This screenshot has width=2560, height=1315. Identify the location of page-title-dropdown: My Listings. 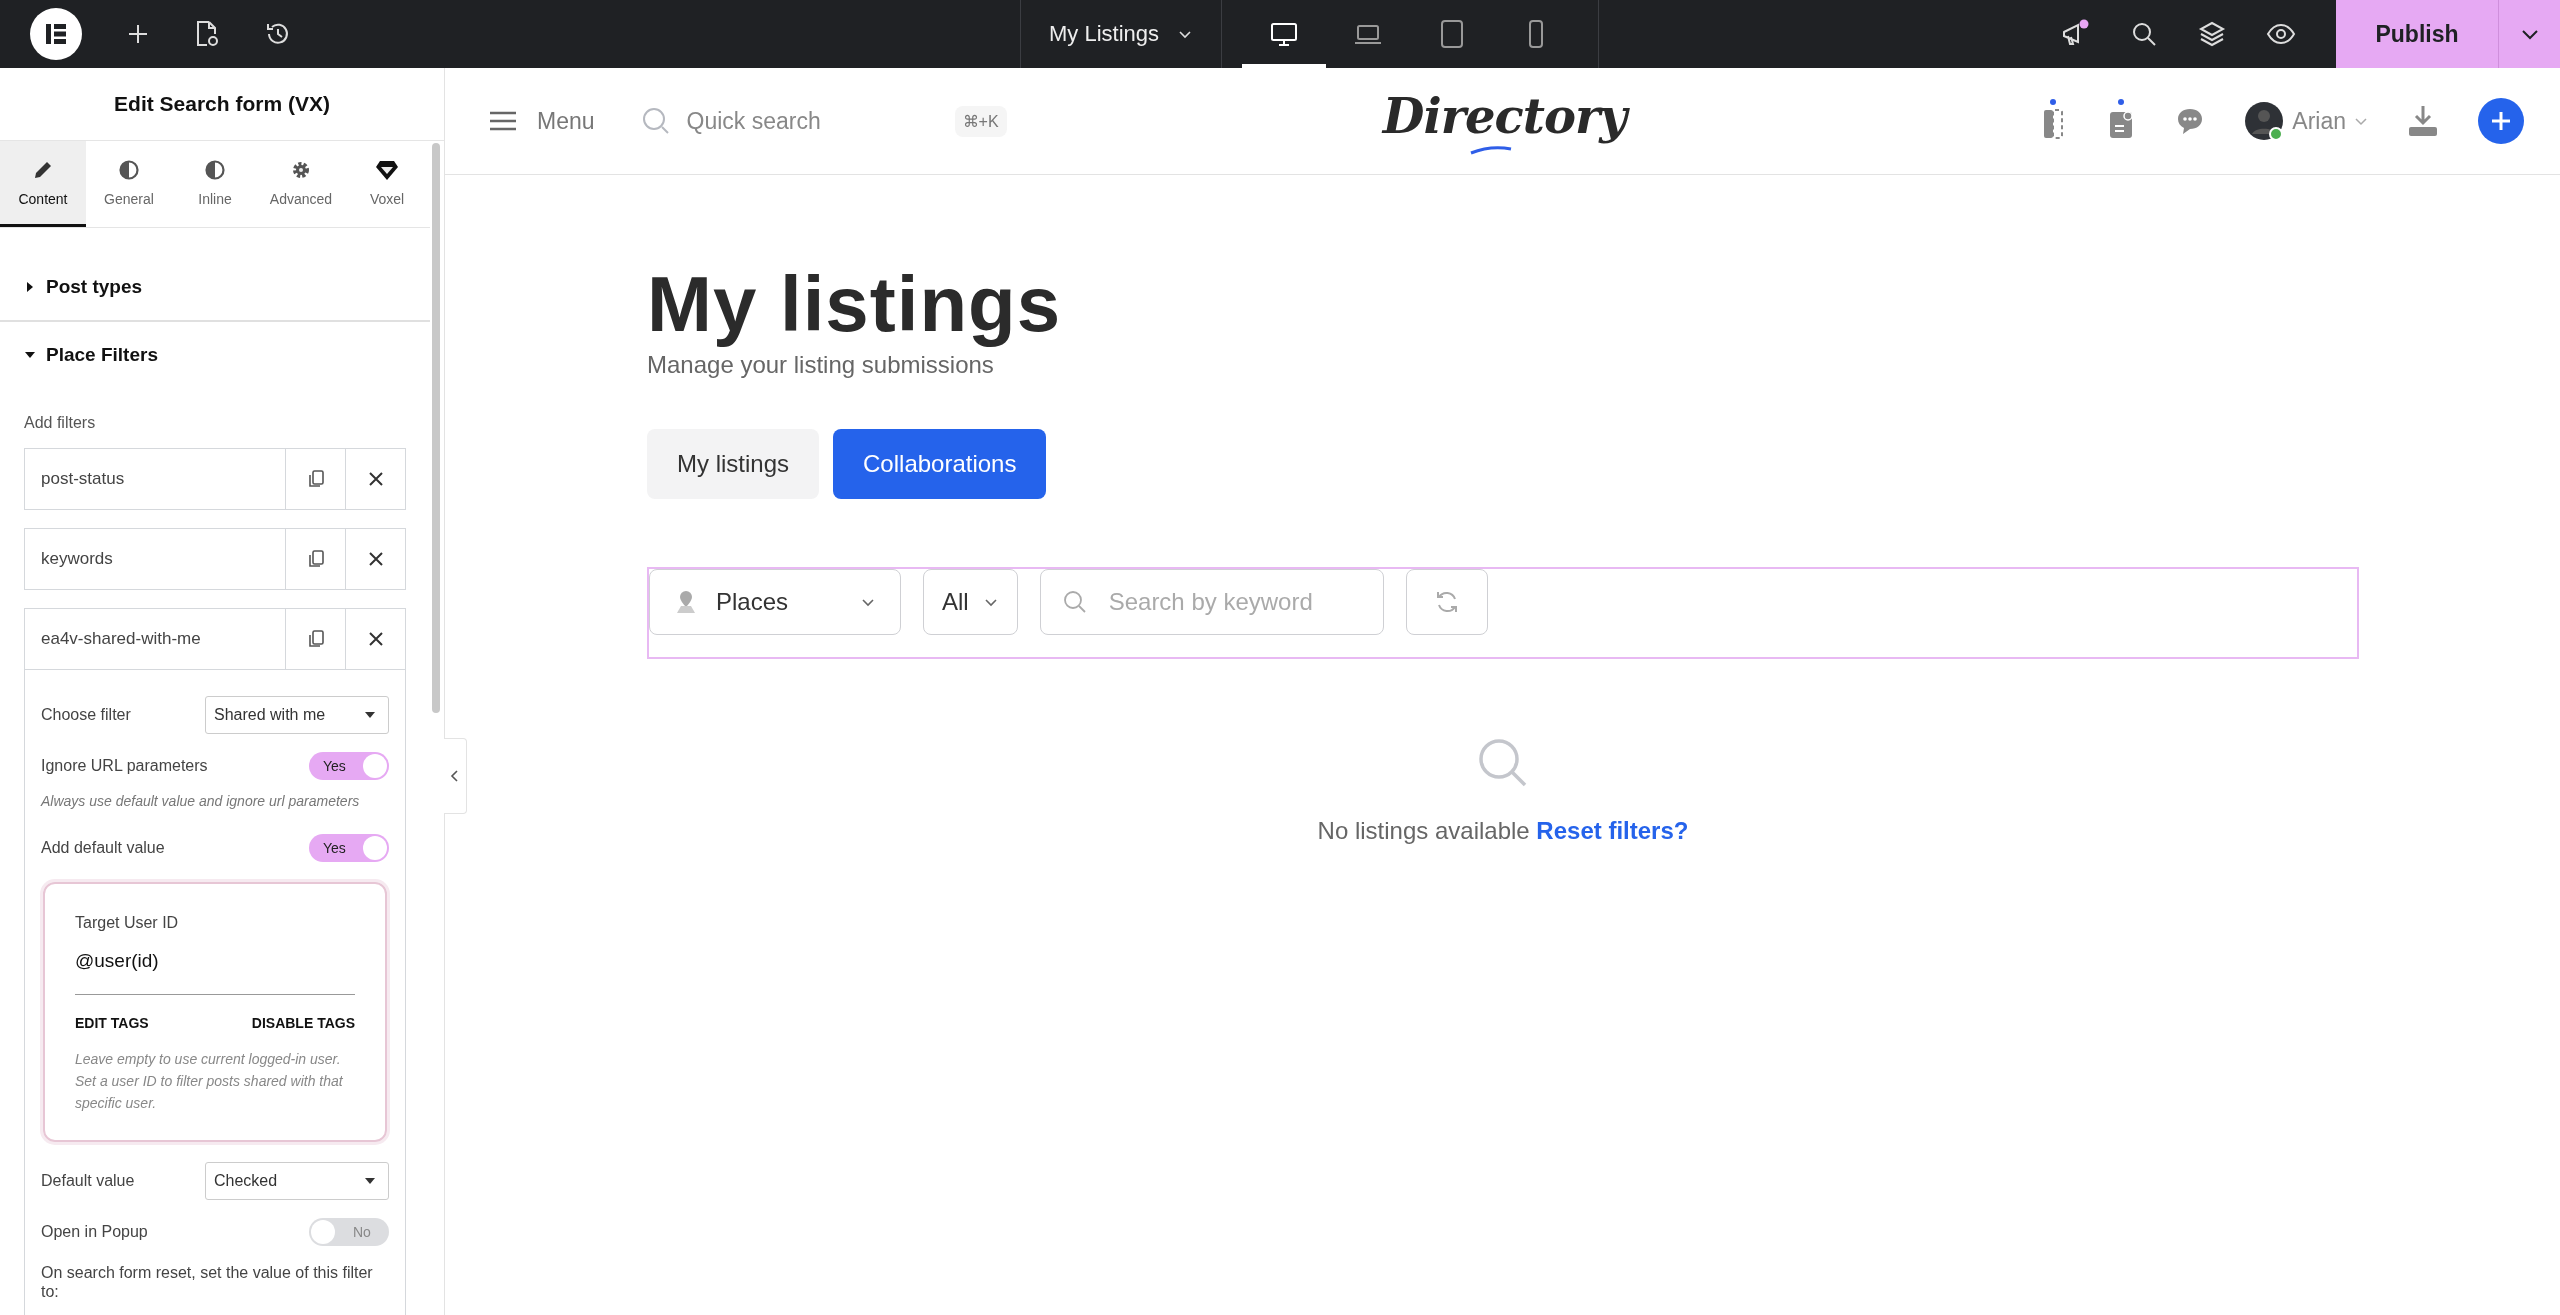
(1121, 34).